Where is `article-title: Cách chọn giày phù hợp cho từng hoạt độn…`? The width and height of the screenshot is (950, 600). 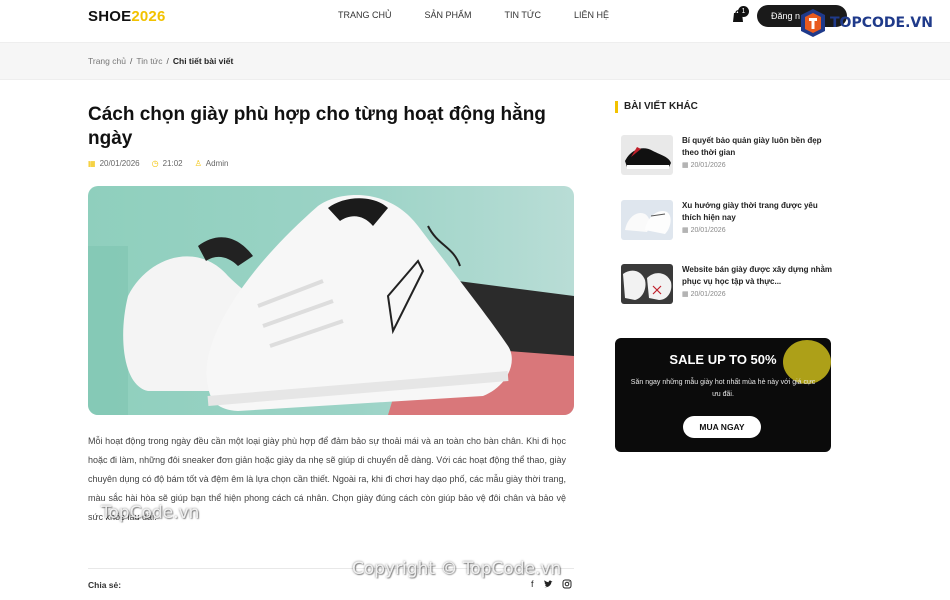
article-title: Cách chọn giày phù hợp cho từng hoạt độn… is located at coordinates (317, 126).